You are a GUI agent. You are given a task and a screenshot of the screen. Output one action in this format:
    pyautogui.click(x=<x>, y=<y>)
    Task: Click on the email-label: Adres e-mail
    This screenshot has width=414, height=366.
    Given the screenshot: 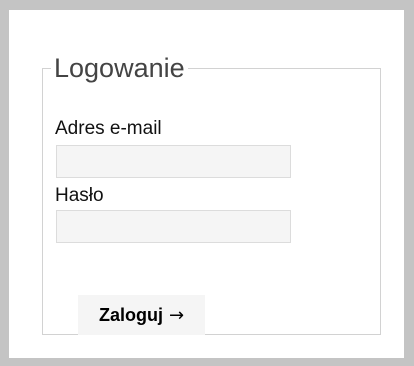 What is the action you would take?
    pyautogui.click(x=108, y=128)
    